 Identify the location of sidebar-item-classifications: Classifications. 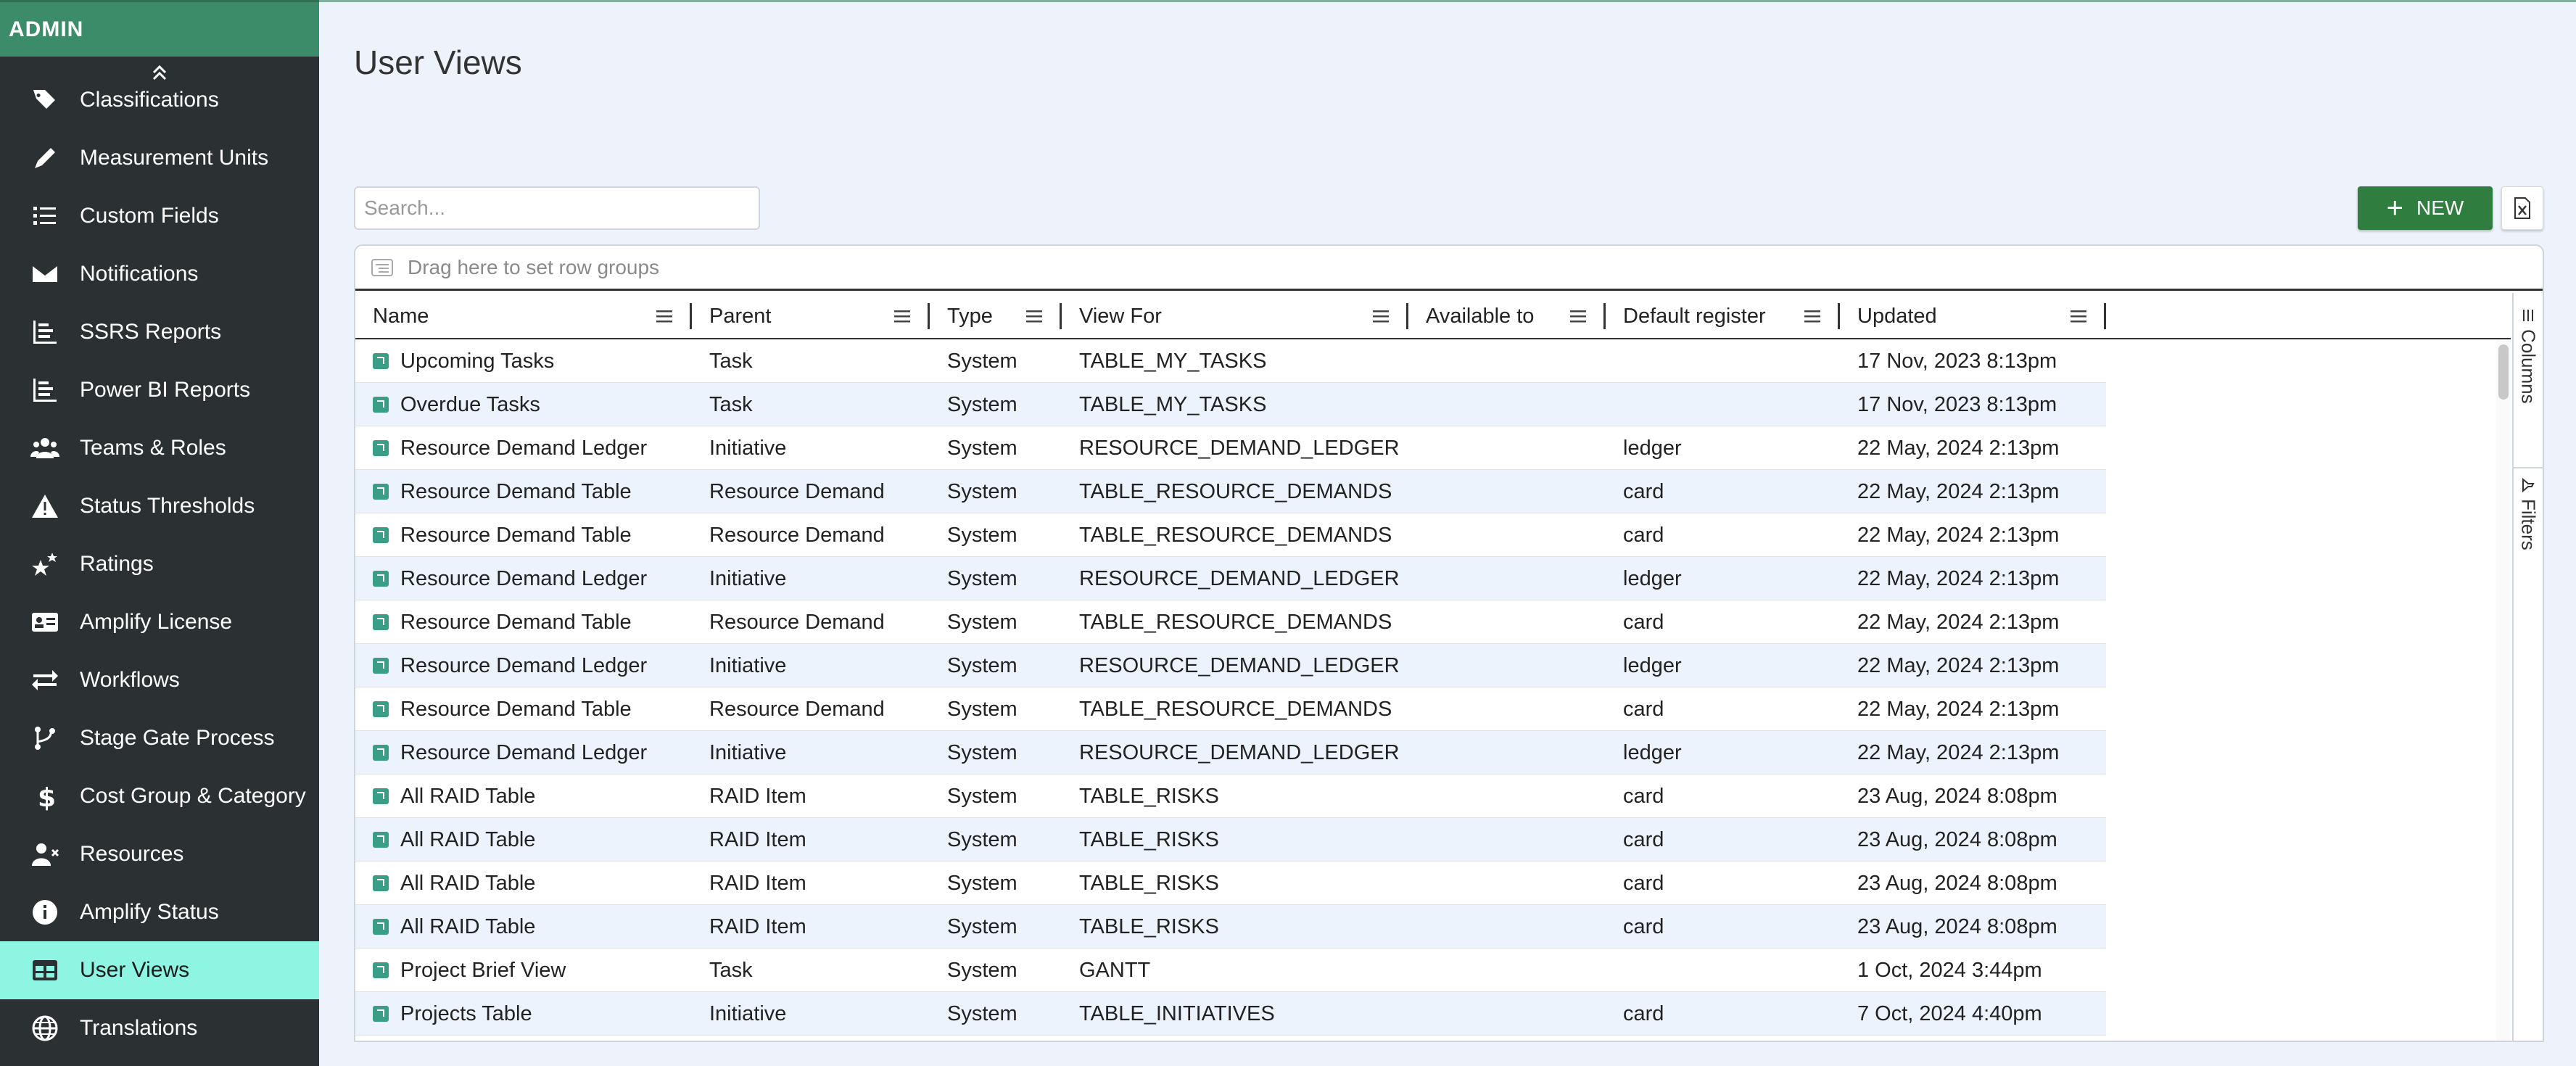
(159, 100).